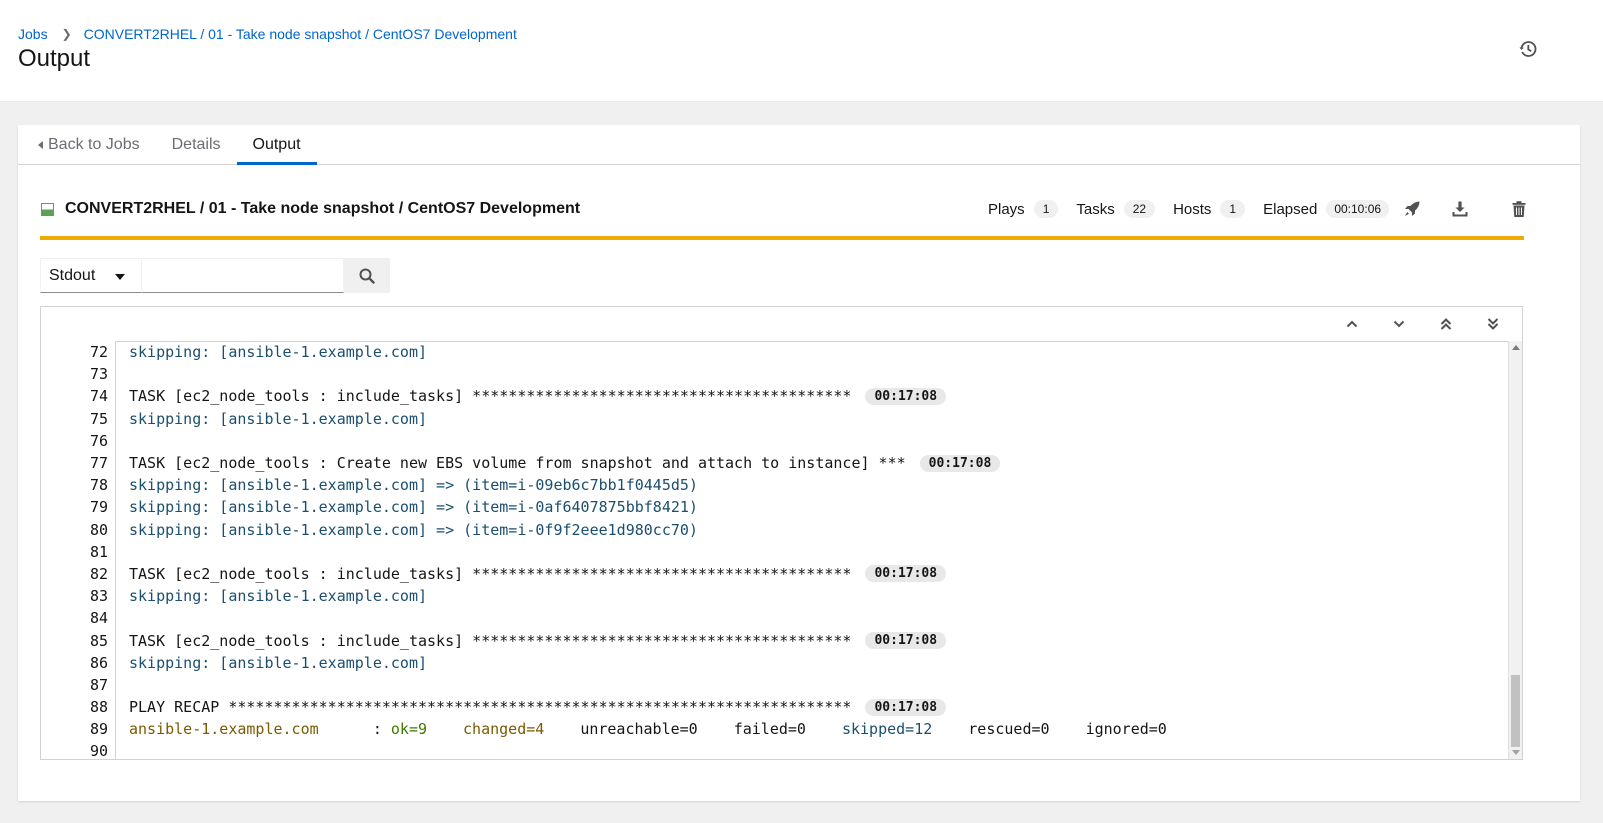  What do you see at coordinates (1519, 209) in the screenshot?
I see `trash-icon` at bounding box center [1519, 209].